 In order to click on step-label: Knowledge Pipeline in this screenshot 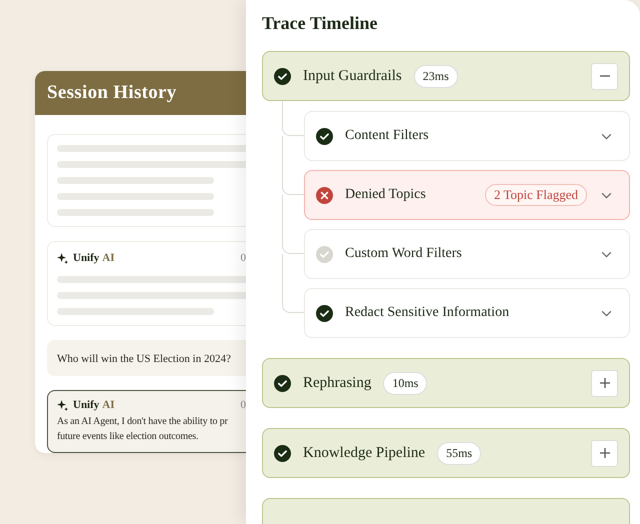, I will do `click(364, 453)`.